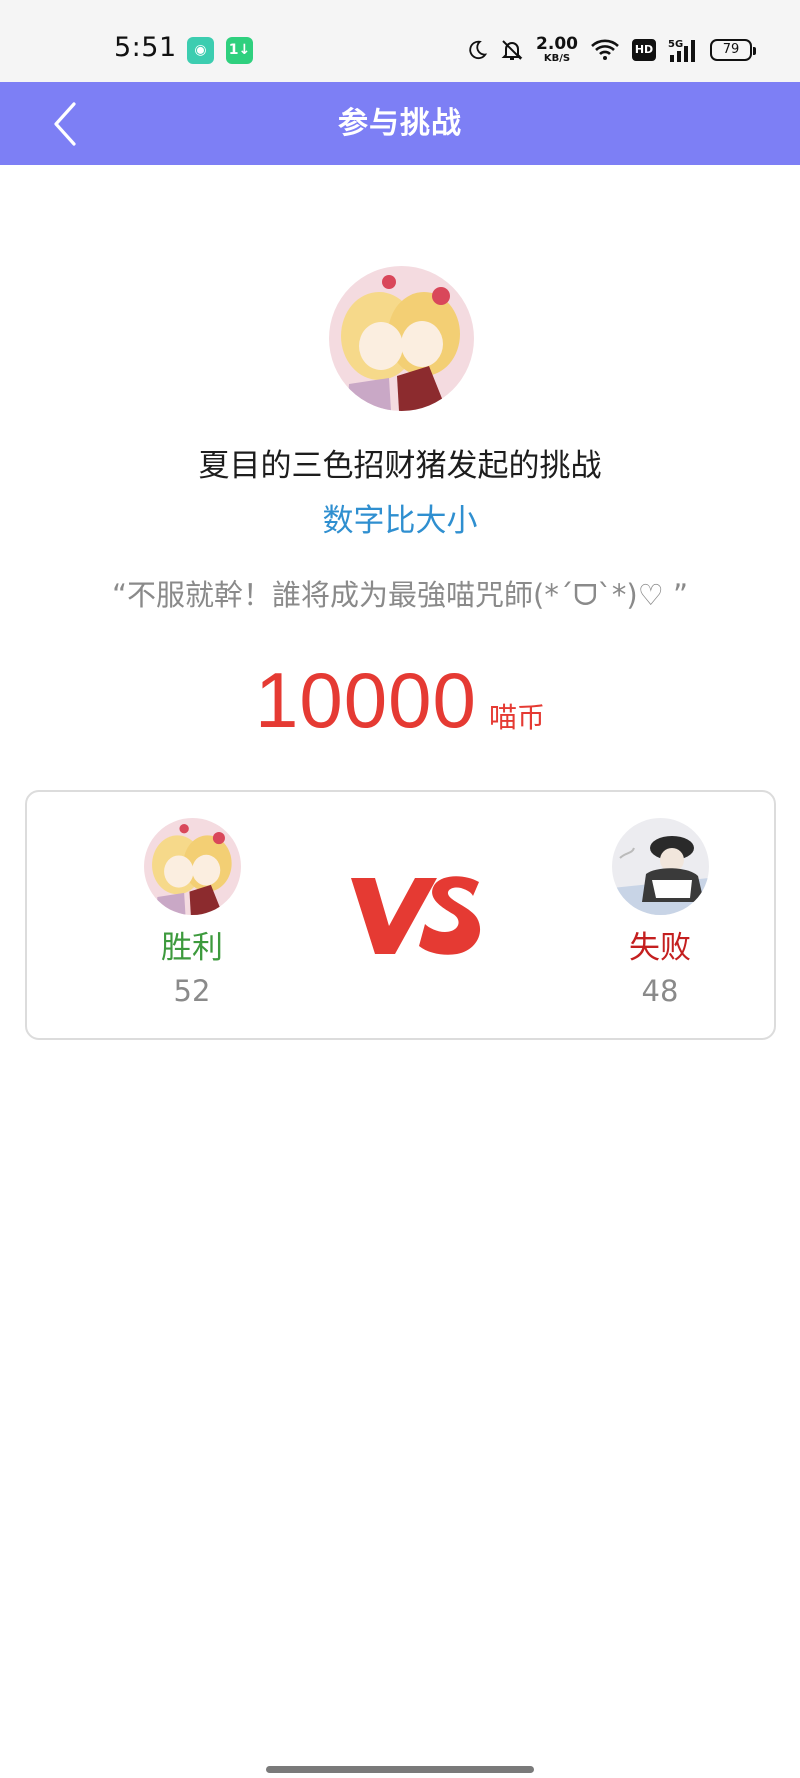 The width and height of the screenshot is (800, 1778). Describe the element at coordinates (192, 948) in the screenshot. I see `player-left-result: 胜利` at that location.